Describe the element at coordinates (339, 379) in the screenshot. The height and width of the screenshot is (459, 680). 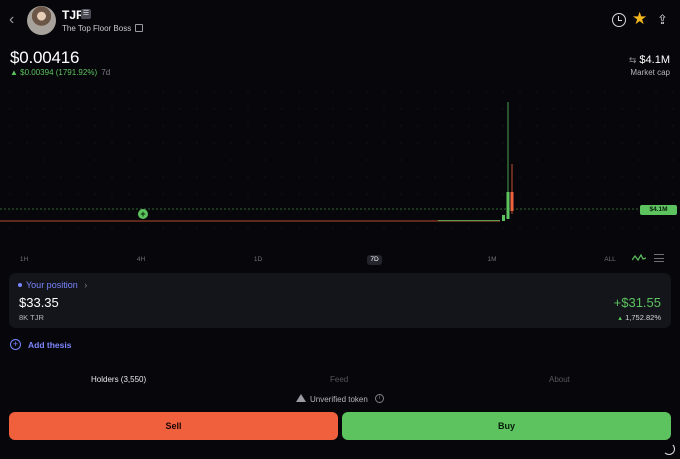
I see `tab-feed: Feed` at that location.